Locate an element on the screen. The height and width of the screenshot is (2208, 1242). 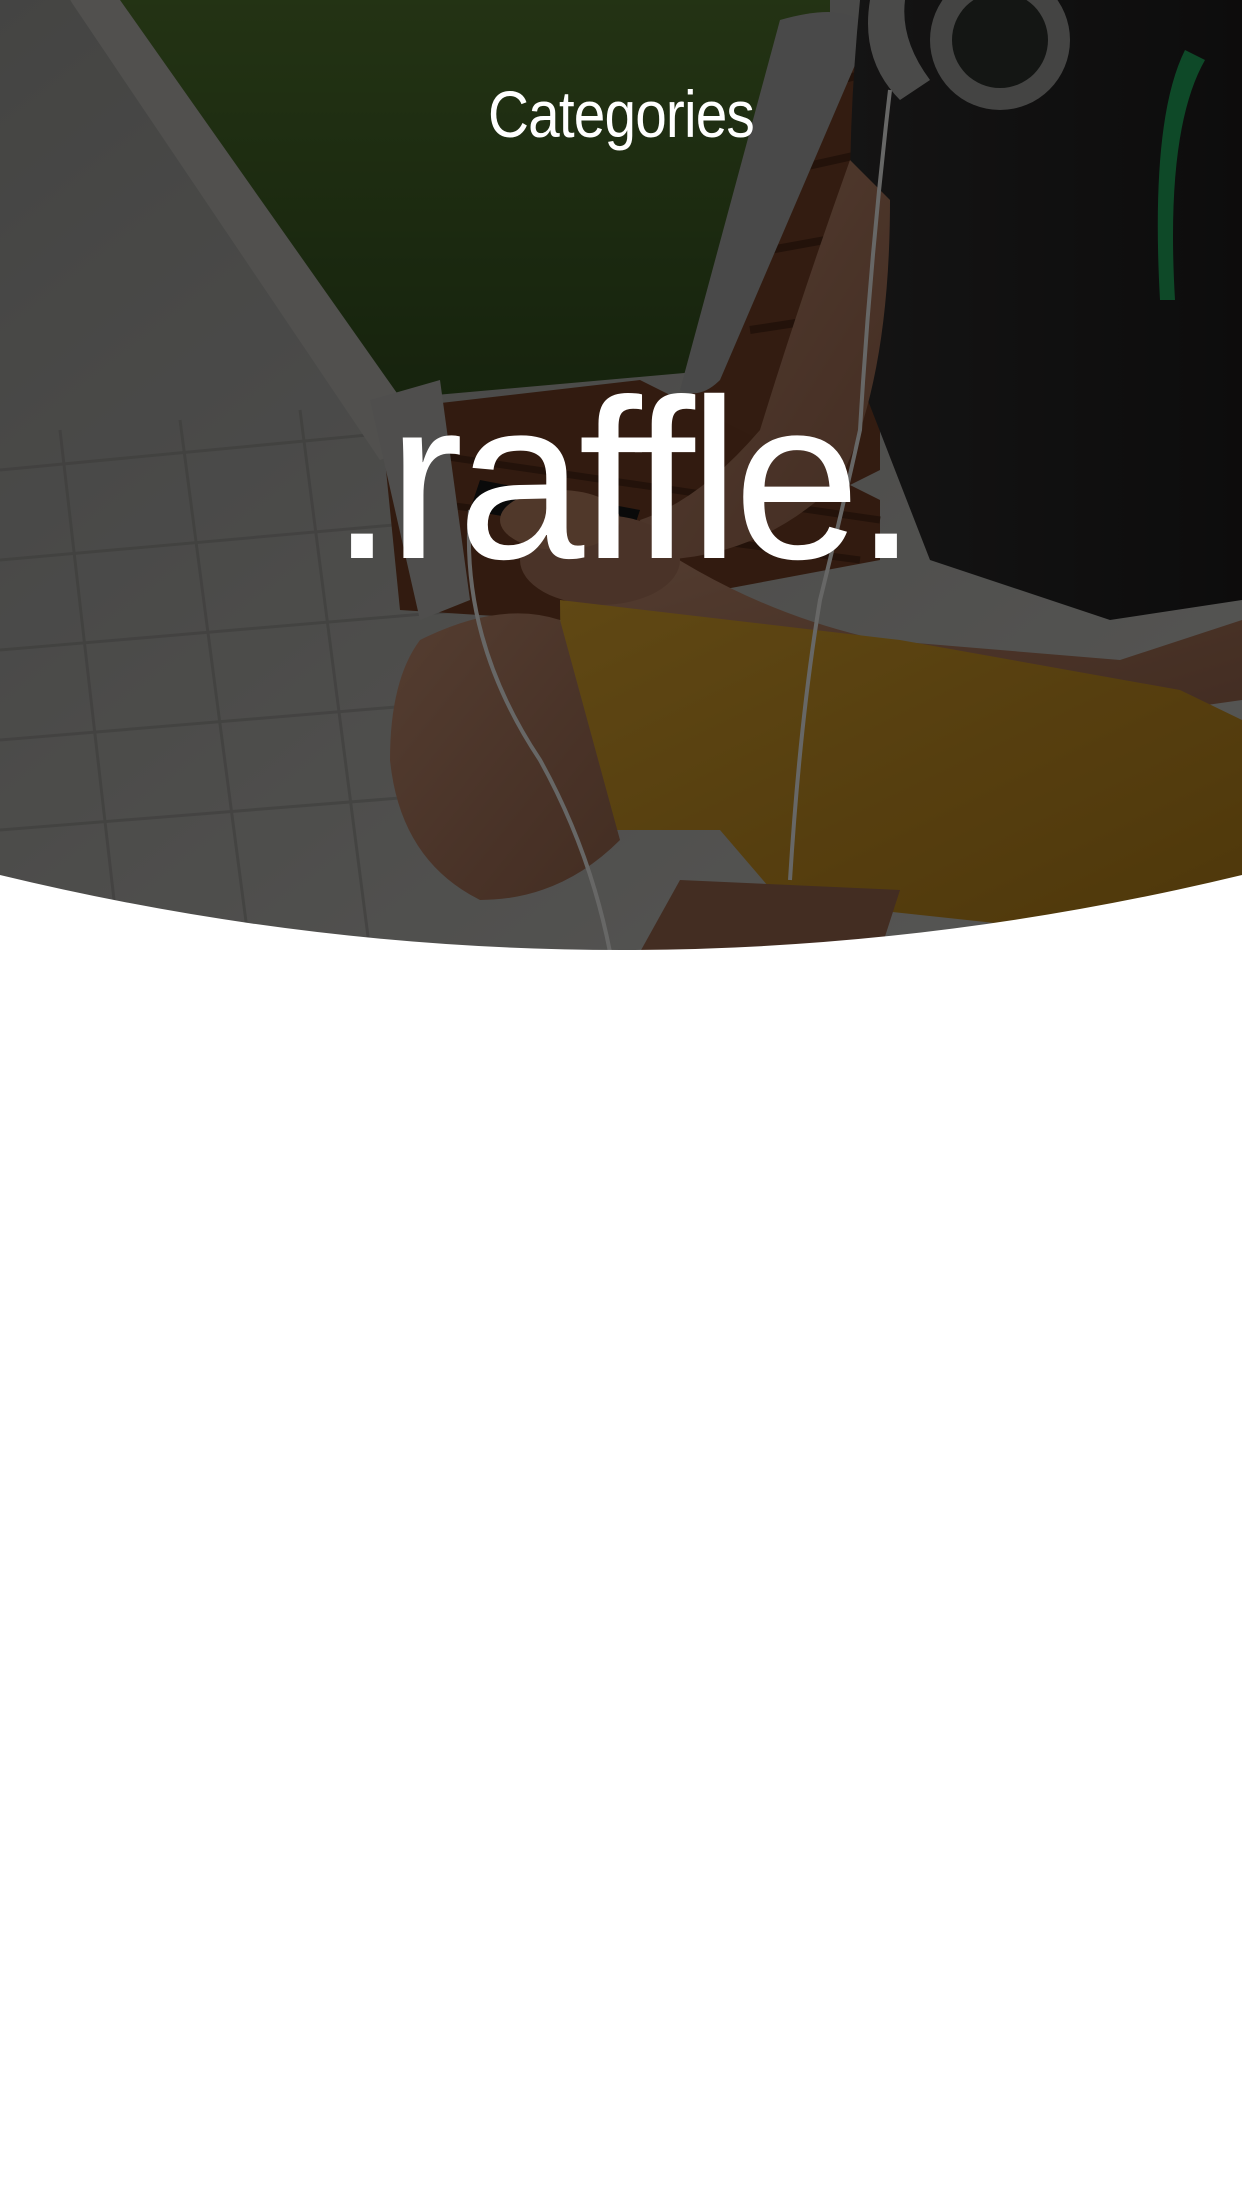
brand-logo: .raffle. is located at coordinates (623, 480).